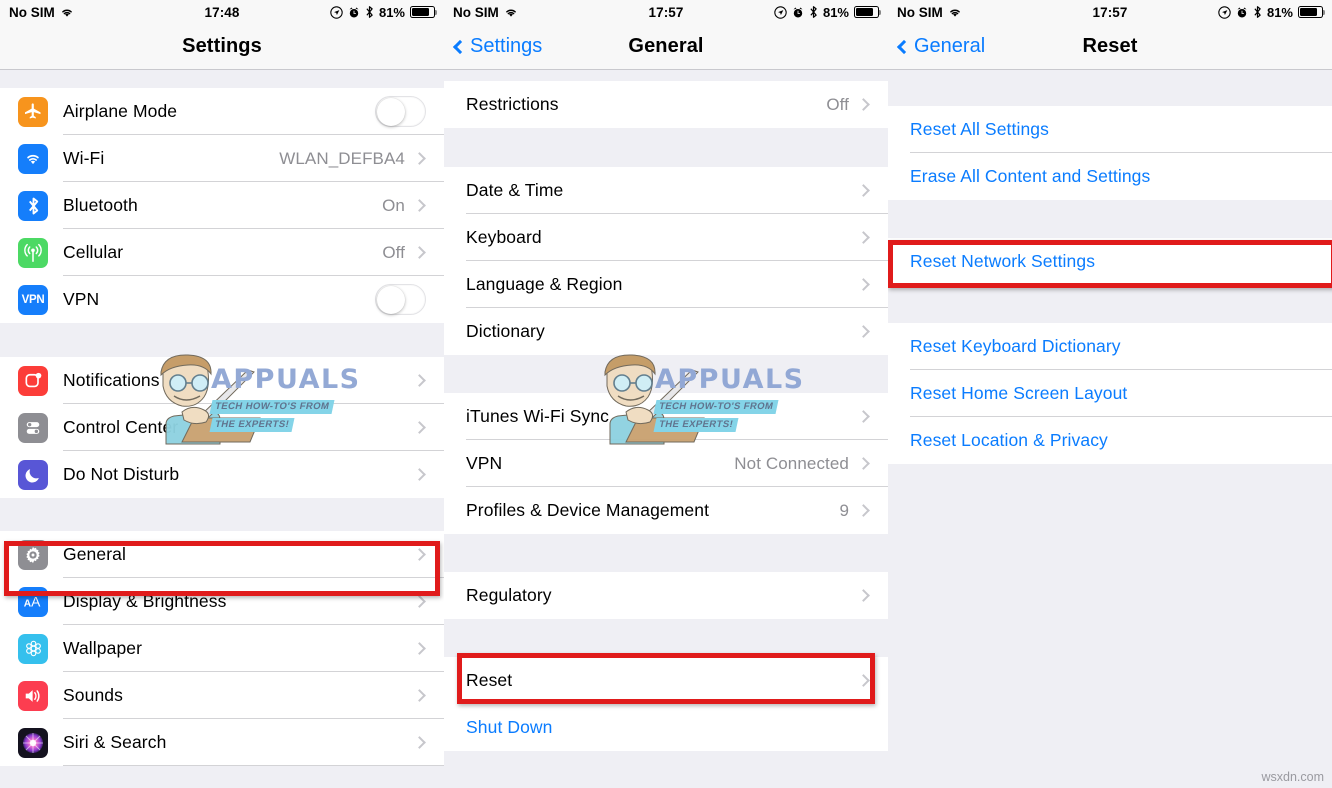 The image size is (1332, 788). I want to click on sidebar-item-sounds: Sounds, so click(222, 695).